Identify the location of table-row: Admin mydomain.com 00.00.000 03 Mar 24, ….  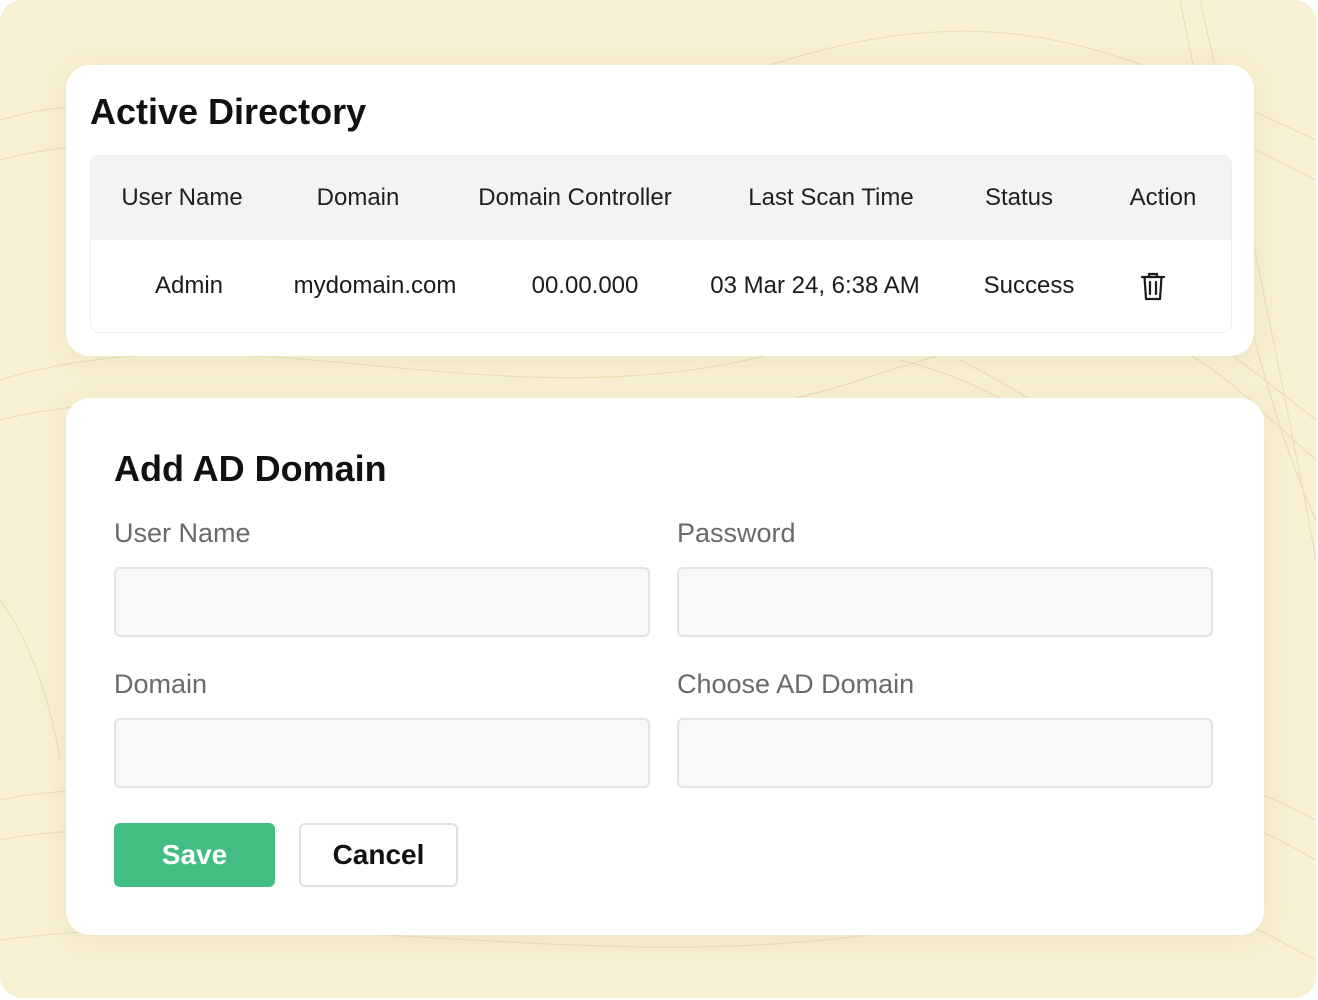
(661, 286).